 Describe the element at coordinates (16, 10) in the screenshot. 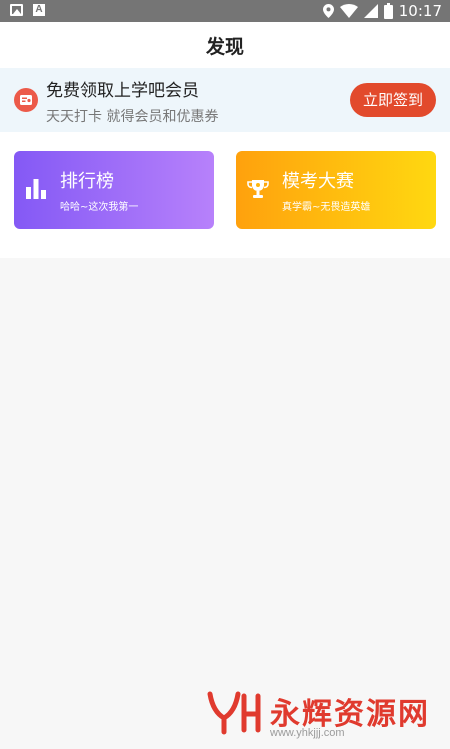

I see `image-icon` at that location.